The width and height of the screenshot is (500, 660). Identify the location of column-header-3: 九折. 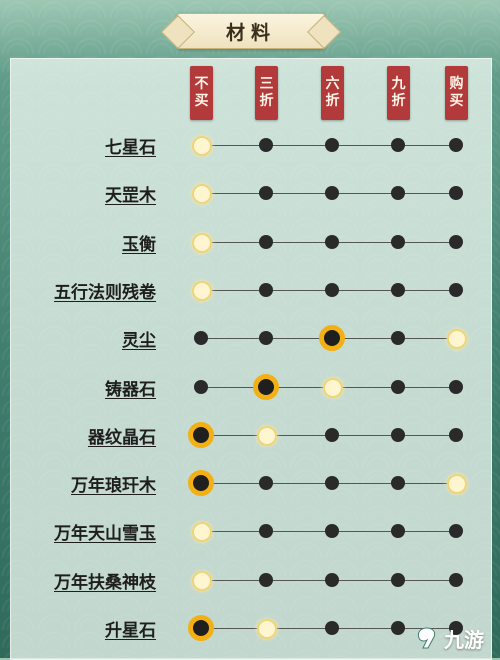
(398, 93).